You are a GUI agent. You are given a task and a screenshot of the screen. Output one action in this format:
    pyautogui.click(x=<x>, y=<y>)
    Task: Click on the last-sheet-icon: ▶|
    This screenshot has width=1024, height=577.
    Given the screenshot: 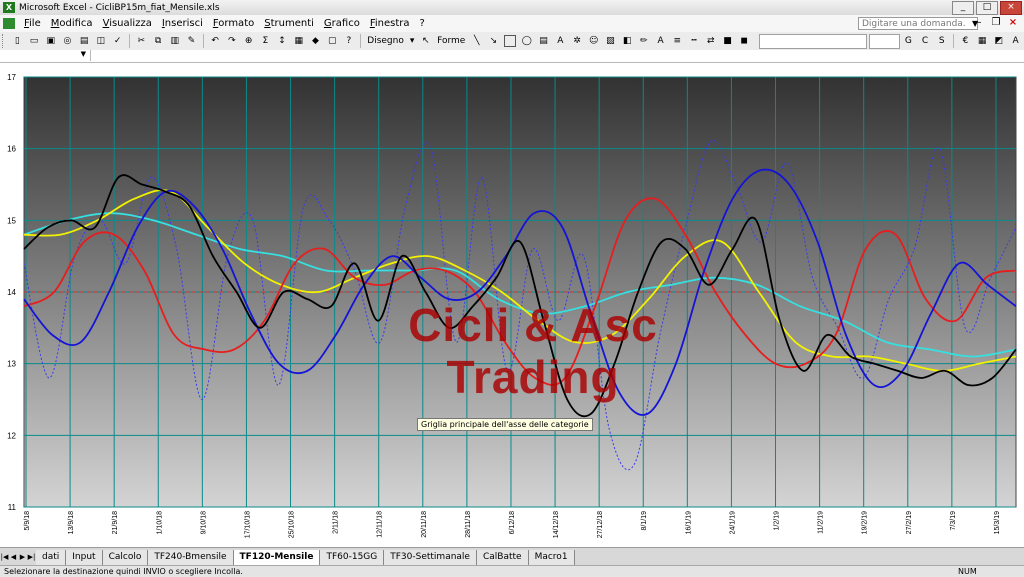 What is the action you would take?
    pyautogui.click(x=31, y=557)
    